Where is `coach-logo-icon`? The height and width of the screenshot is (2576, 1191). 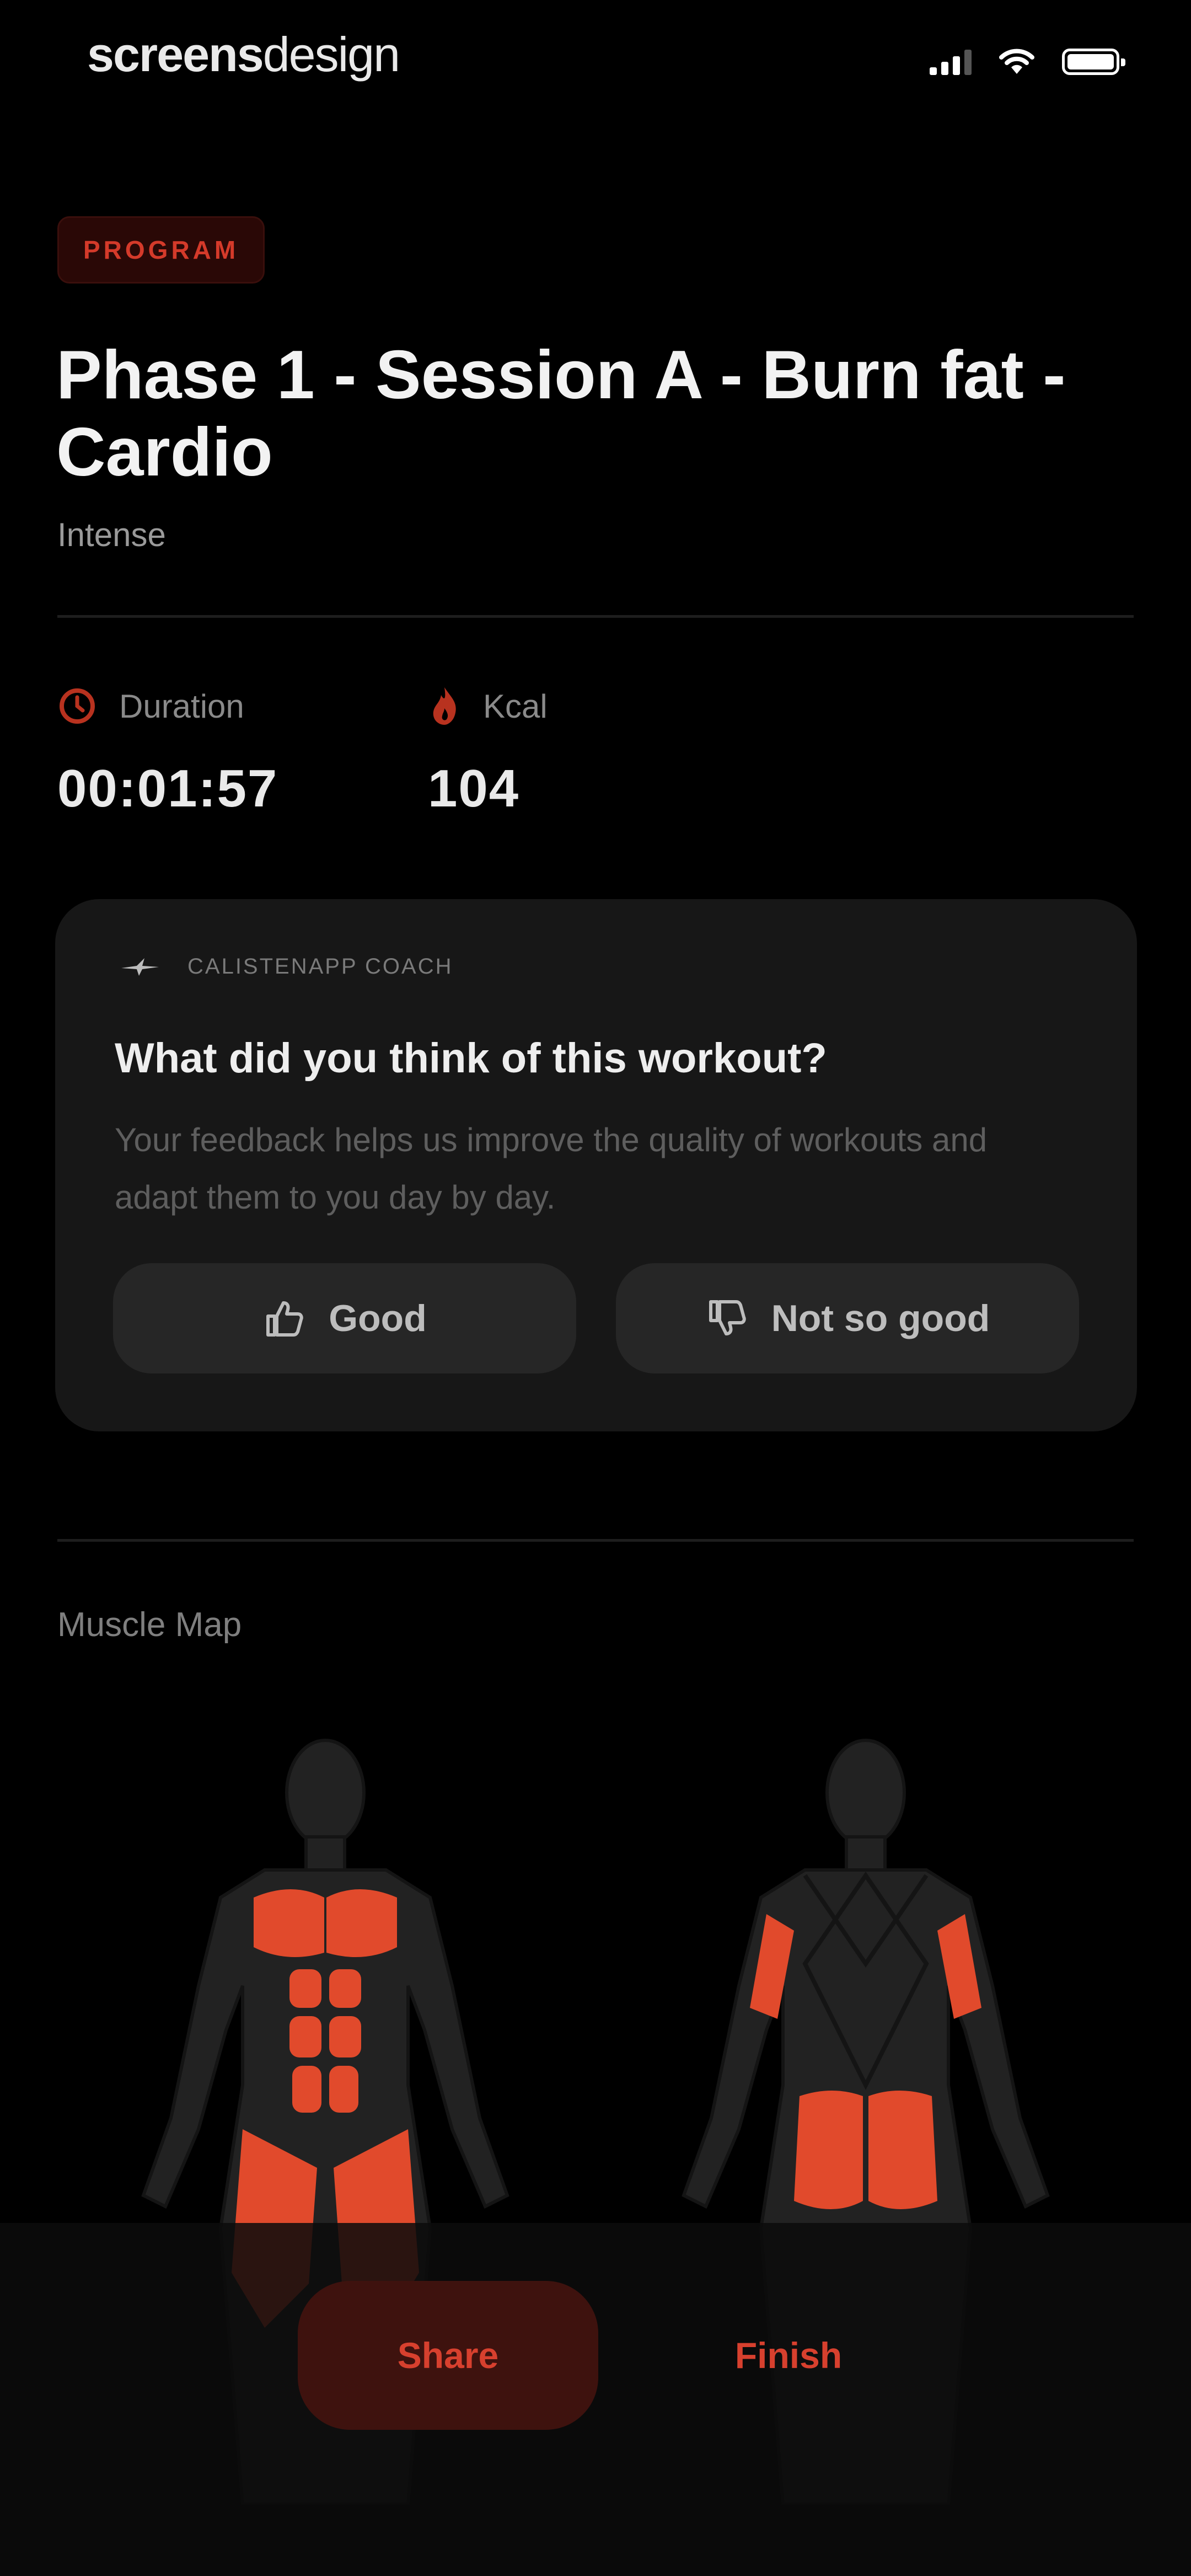 coach-logo-icon is located at coordinates (140, 967).